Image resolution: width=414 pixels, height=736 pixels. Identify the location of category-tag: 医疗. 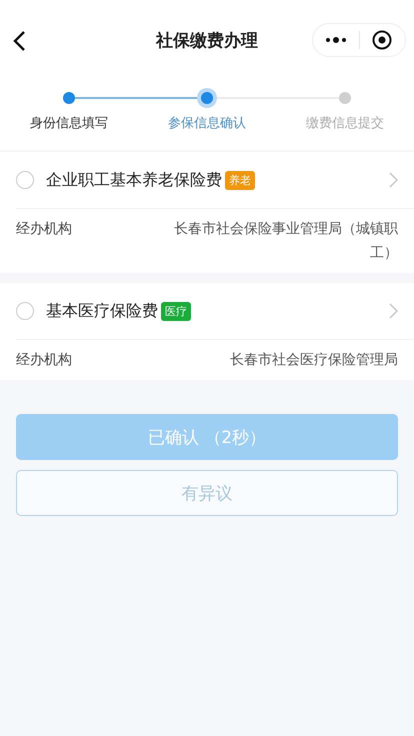
(176, 311).